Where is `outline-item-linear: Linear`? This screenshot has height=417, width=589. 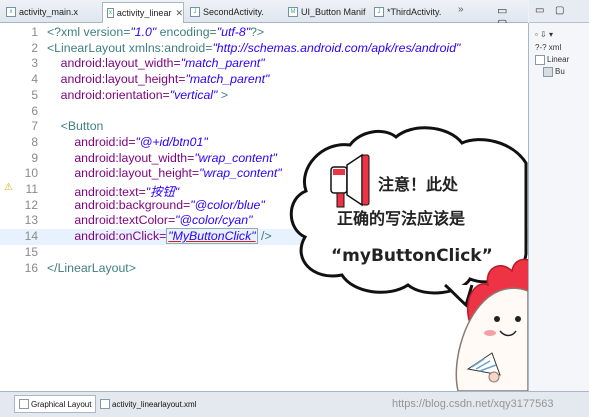 outline-item-linear: Linear is located at coordinates (552, 60).